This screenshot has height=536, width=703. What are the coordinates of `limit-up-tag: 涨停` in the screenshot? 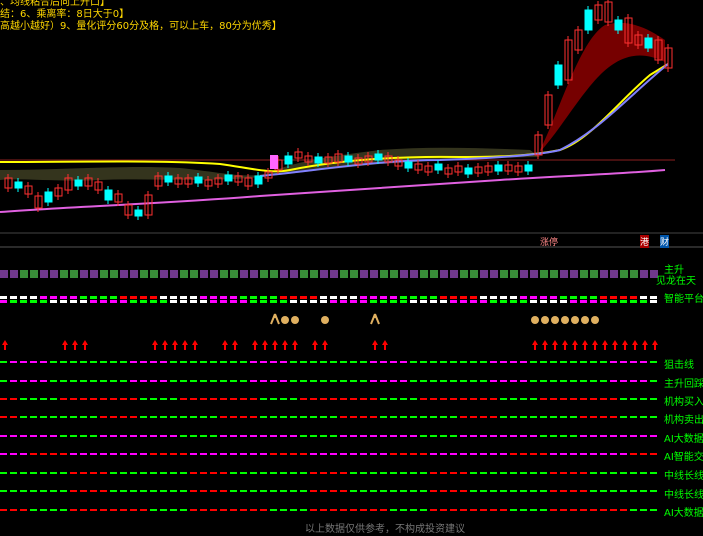 It's located at (549, 241).